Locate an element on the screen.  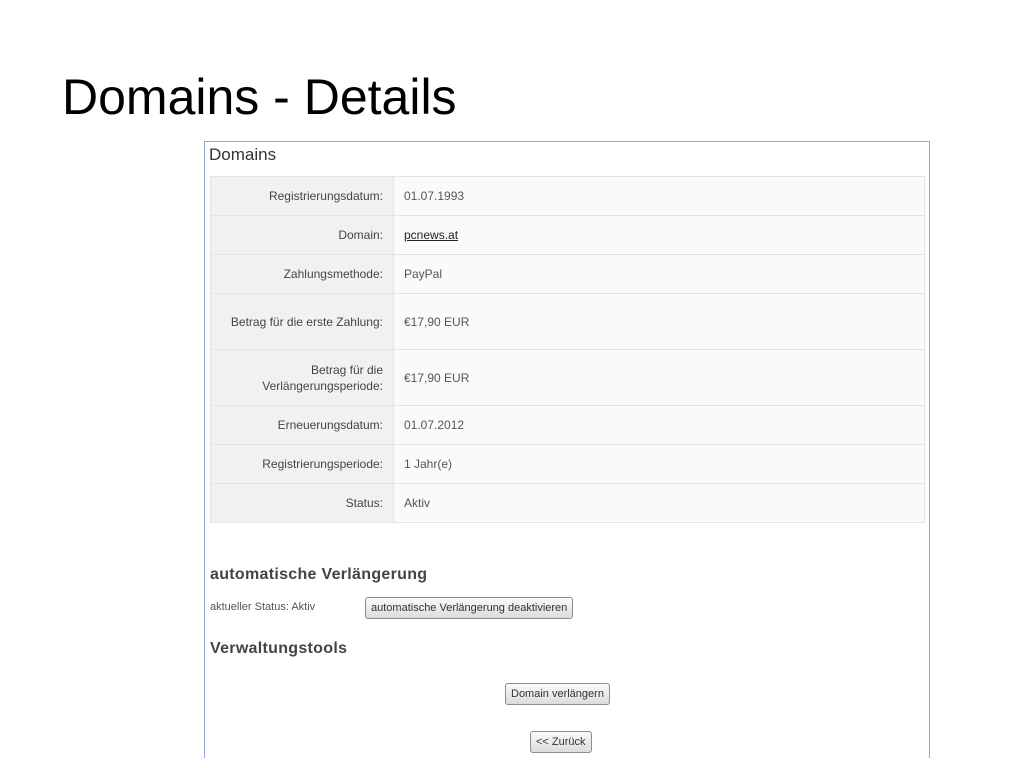
registration-date-value: 01.07.1993 is located at coordinates (659, 196).